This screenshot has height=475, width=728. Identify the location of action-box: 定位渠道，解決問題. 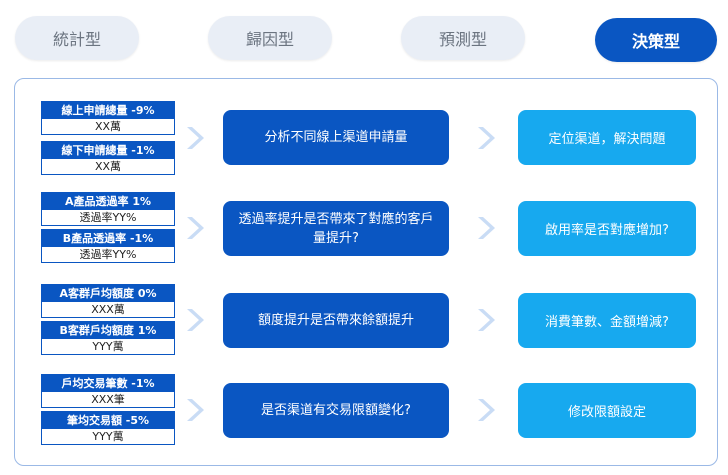
(607, 137).